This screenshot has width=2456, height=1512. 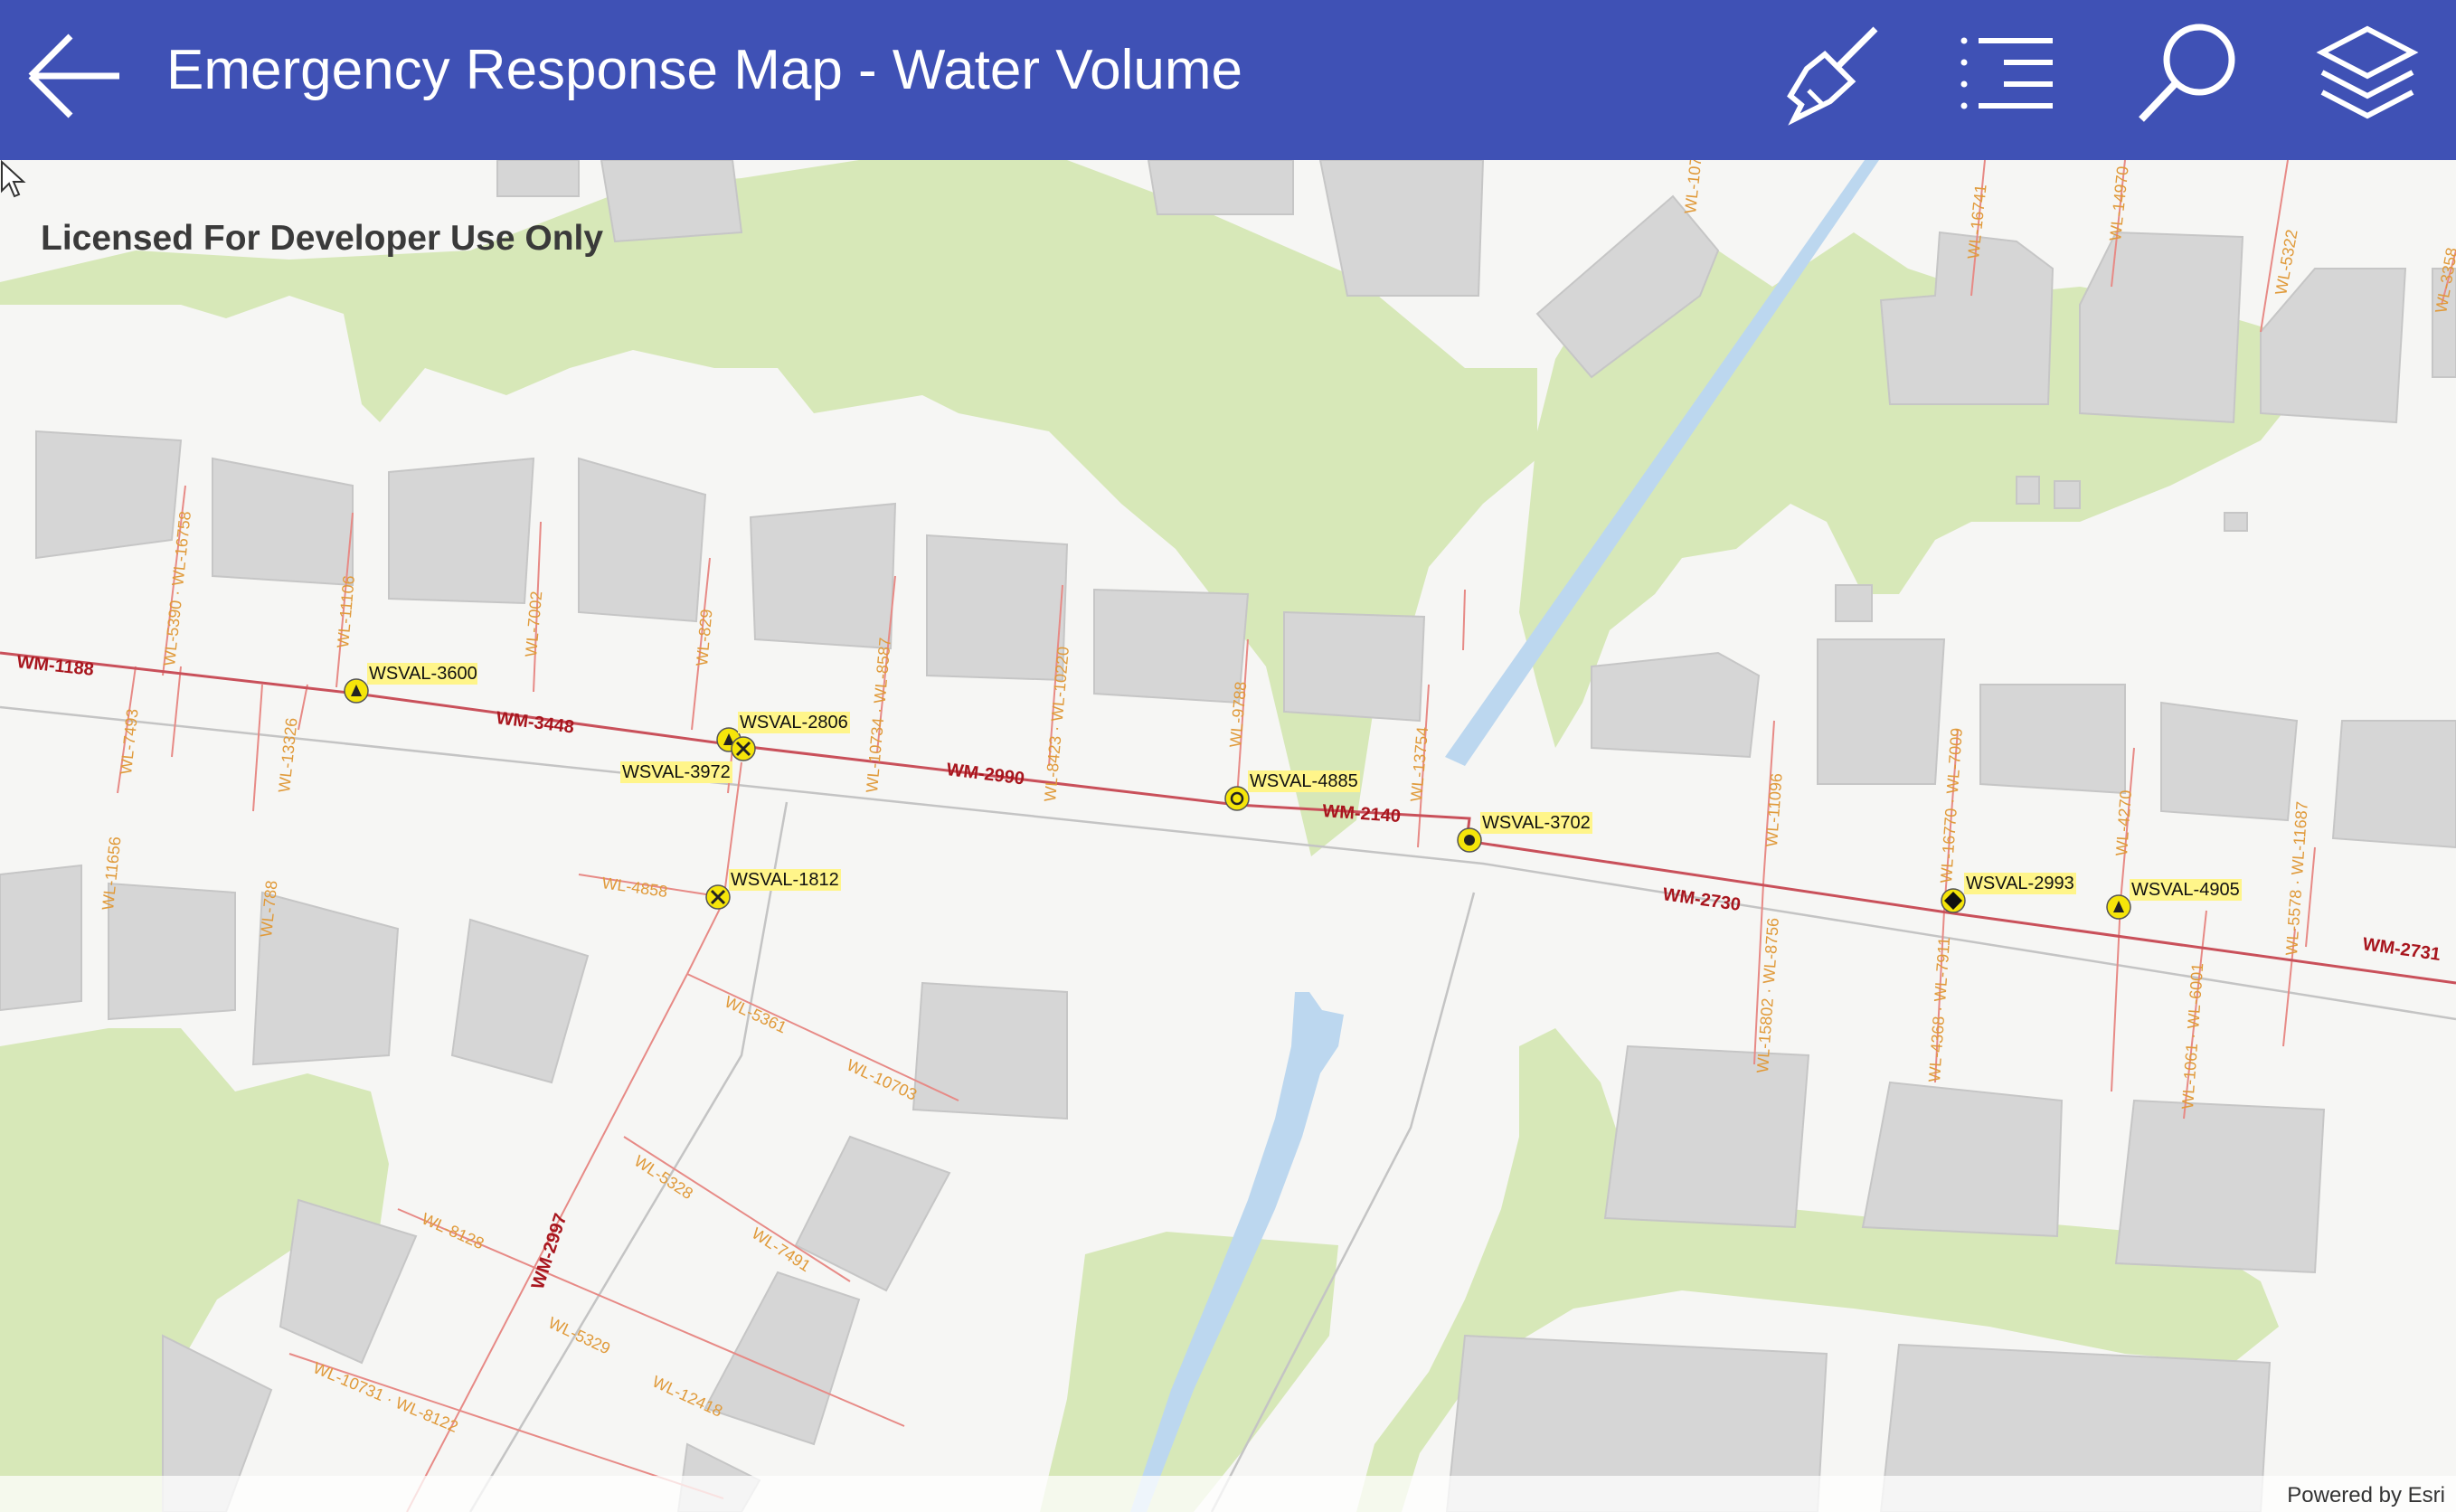 What do you see at coordinates (755, 1014) in the screenshot?
I see `svg-text: WL-5361` at bounding box center [755, 1014].